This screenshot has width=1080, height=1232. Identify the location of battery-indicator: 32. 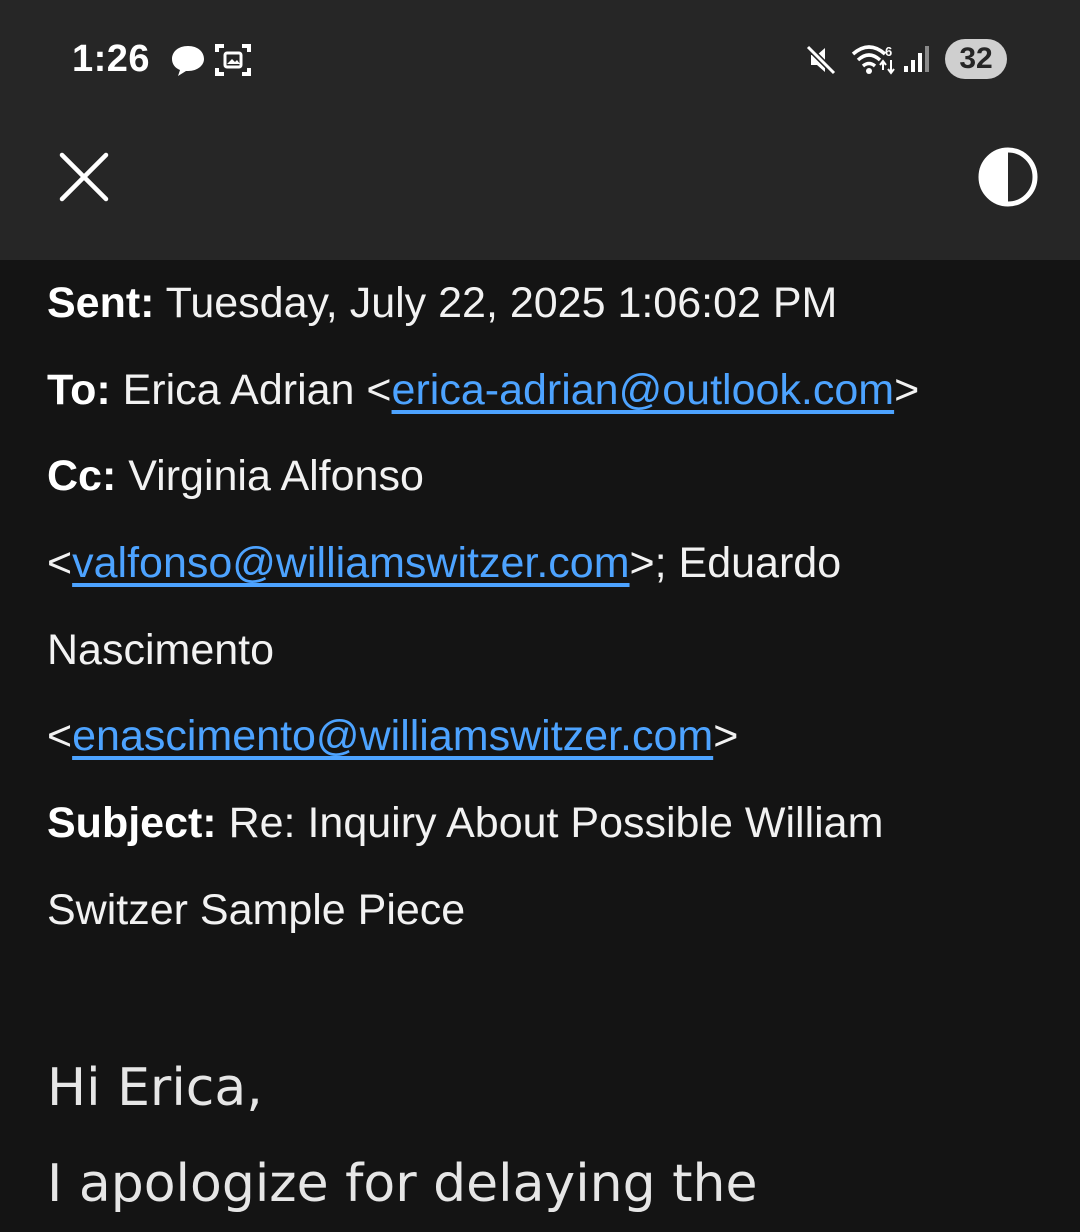
(976, 59).